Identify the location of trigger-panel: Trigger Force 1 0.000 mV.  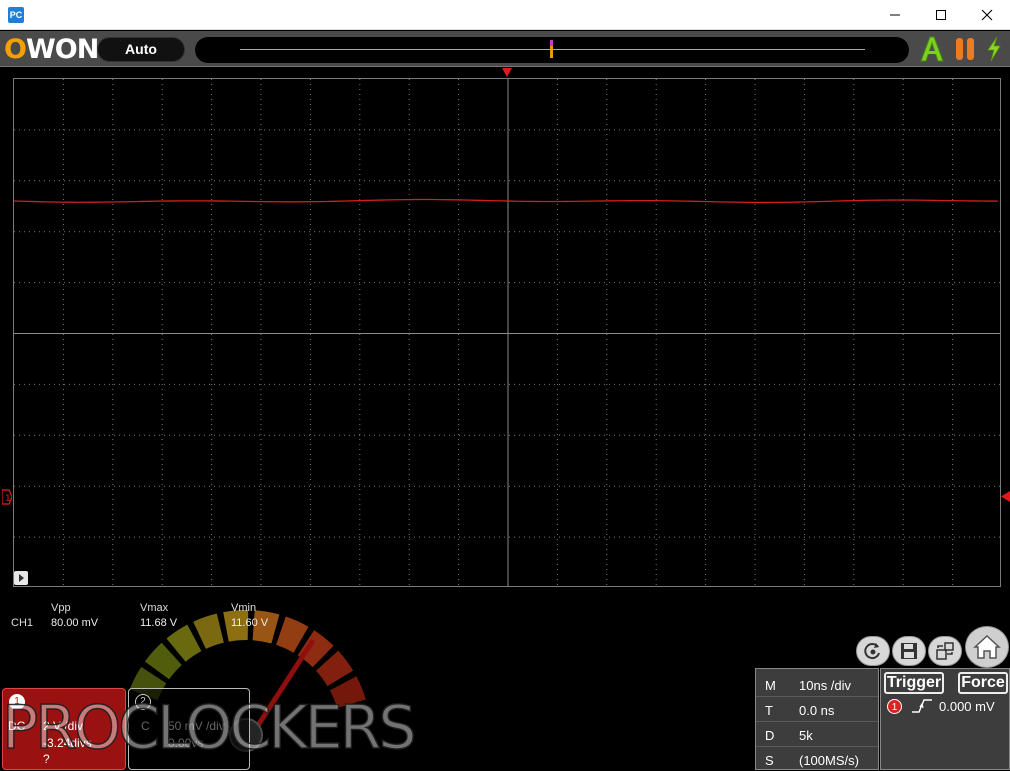
(945, 719).